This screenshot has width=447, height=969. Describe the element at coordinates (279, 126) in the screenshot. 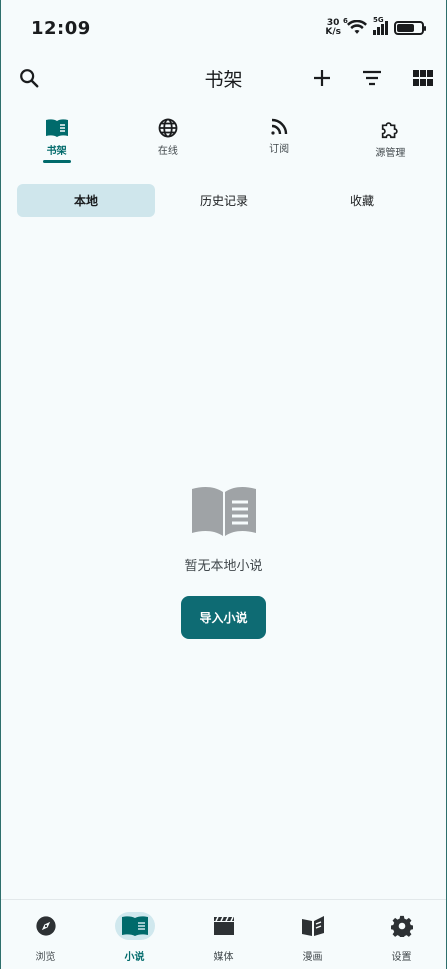

I see `rss-icon` at that location.